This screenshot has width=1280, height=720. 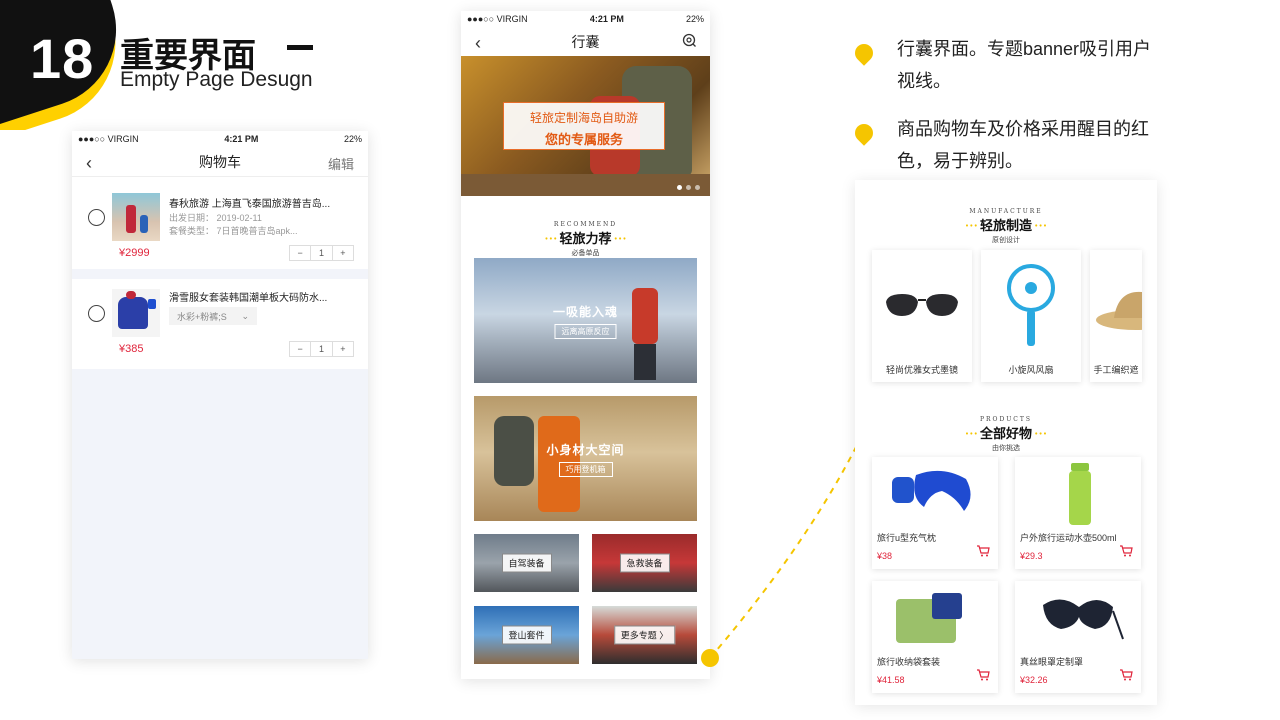 I want to click on product-thumbnail-beach, so click(x=136, y=217).